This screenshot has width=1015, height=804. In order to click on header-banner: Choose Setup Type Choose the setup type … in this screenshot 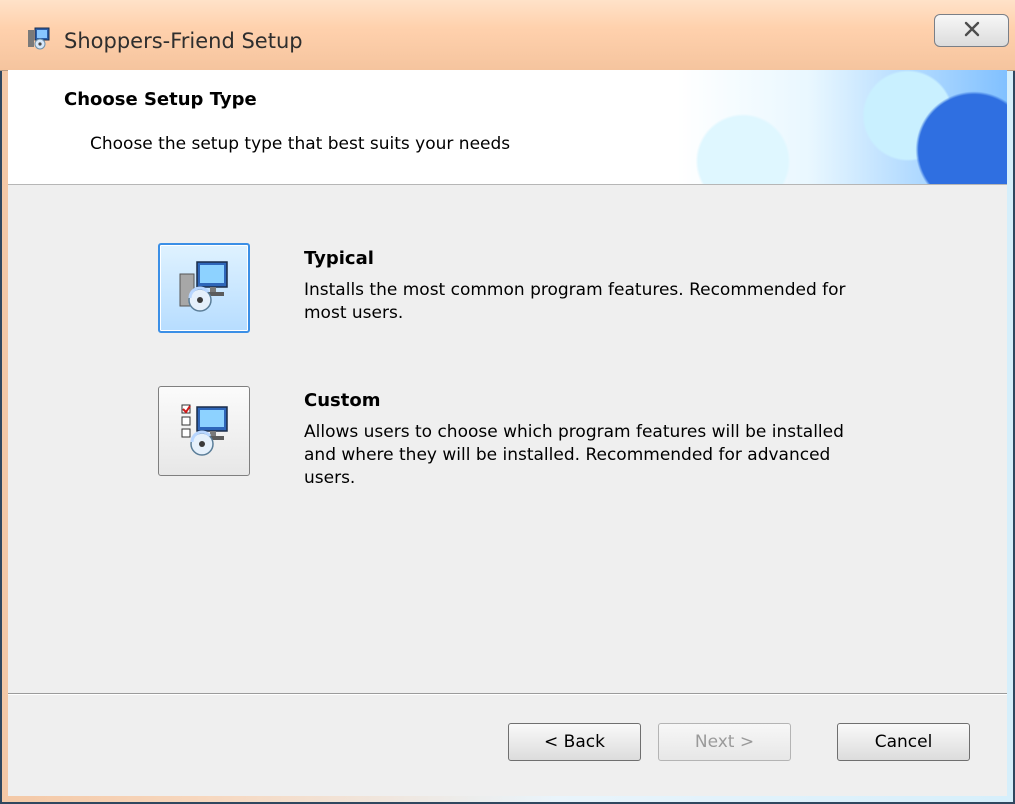, I will do `click(507, 127)`.